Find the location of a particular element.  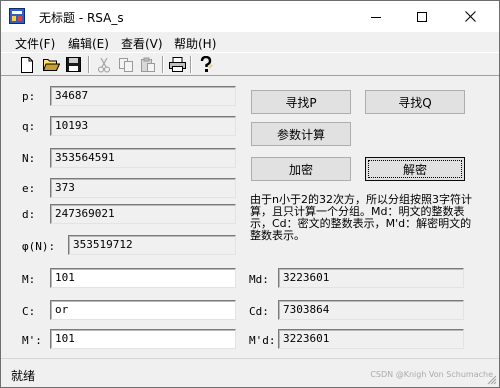

m-input: 101 is located at coordinates (143, 278).